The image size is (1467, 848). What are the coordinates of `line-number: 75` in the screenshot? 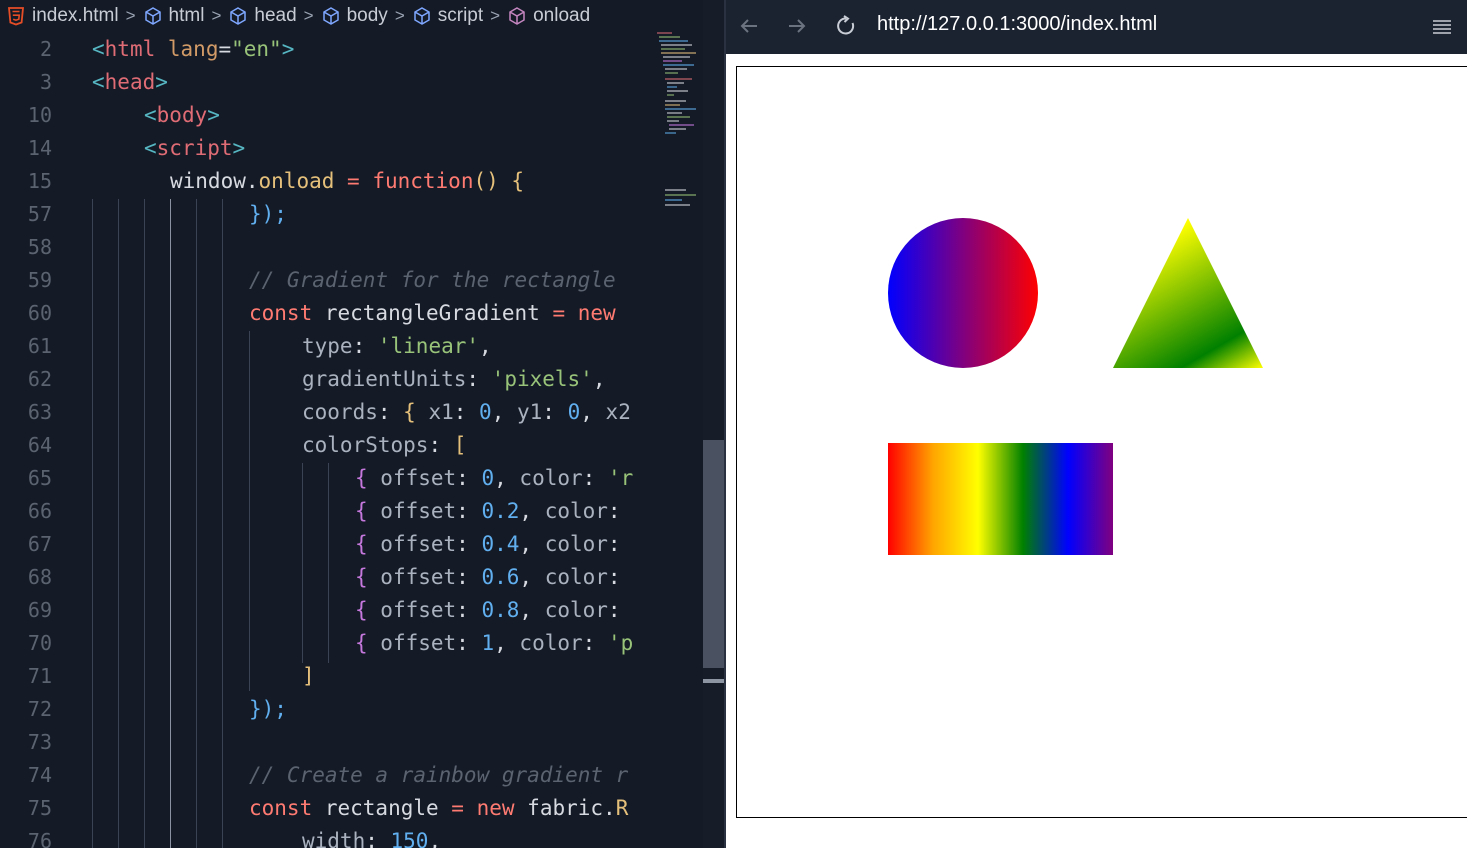 It's located at (39, 807).